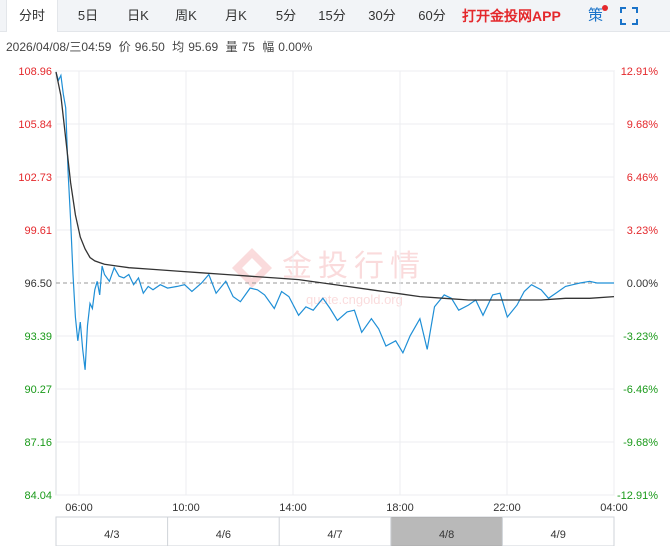 Image resolution: width=670 pixels, height=546 pixels. I want to click on watermark-url: quote.cngold.org, so click(354, 299).